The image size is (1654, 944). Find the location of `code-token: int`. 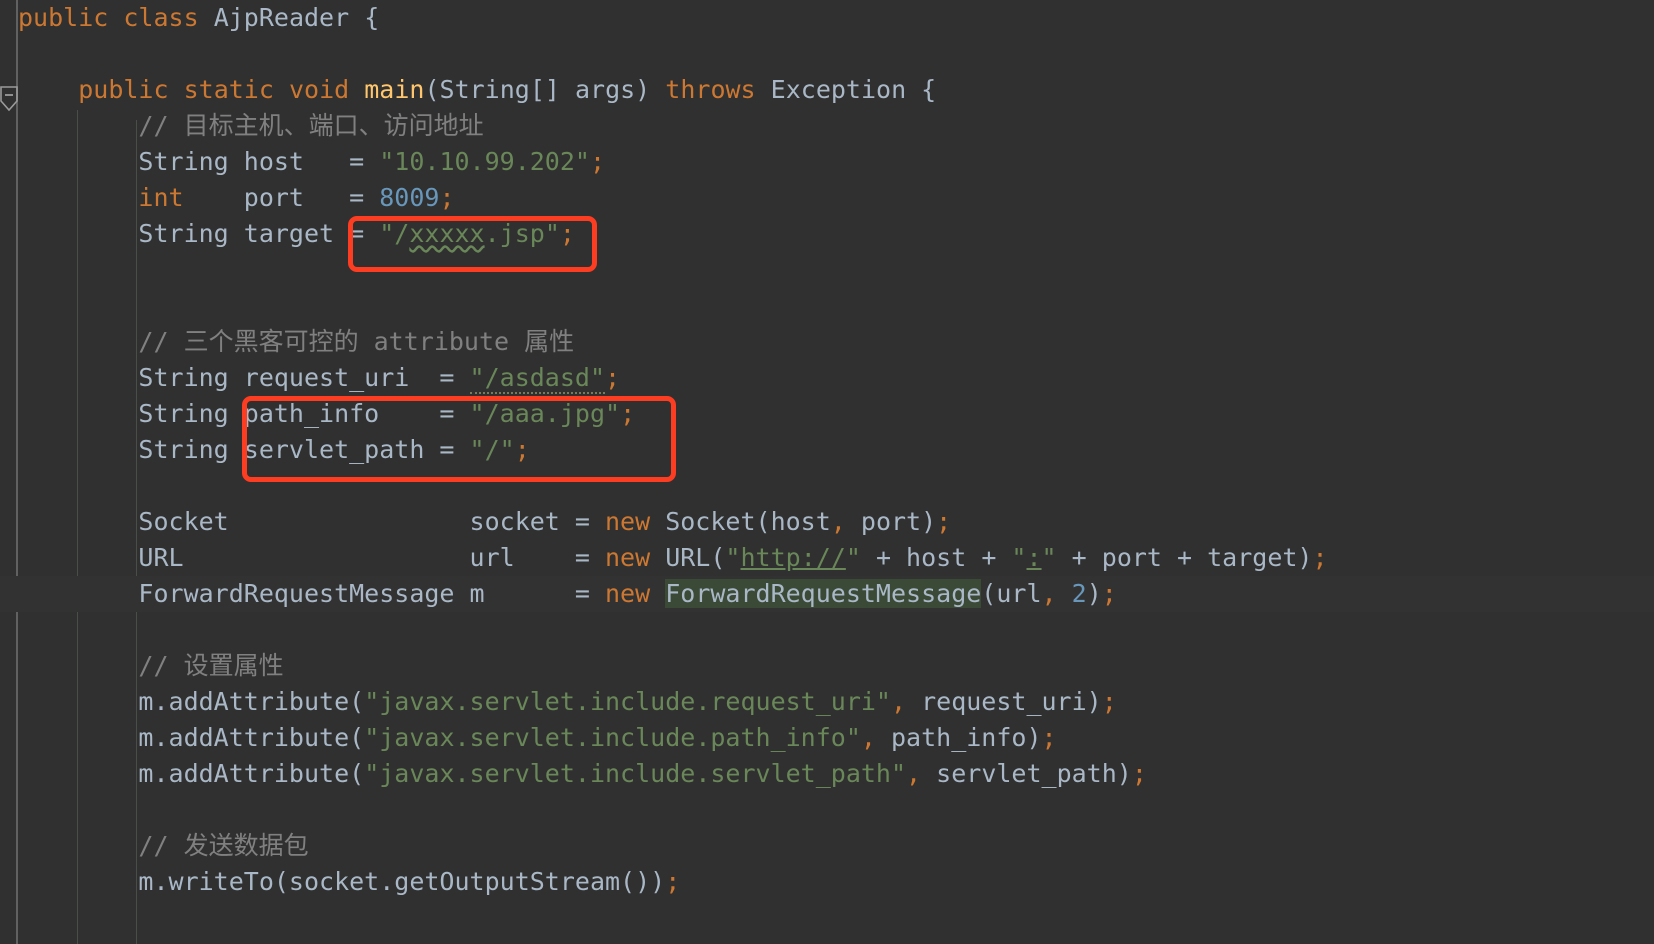

code-token: int is located at coordinates (161, 197).